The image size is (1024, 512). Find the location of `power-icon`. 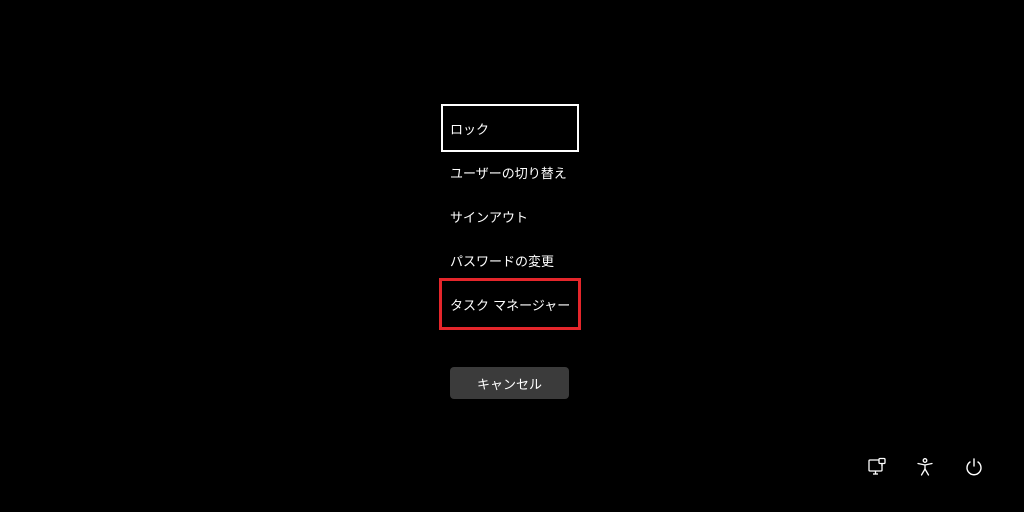

power-icon is located at coordinates (974, 467).